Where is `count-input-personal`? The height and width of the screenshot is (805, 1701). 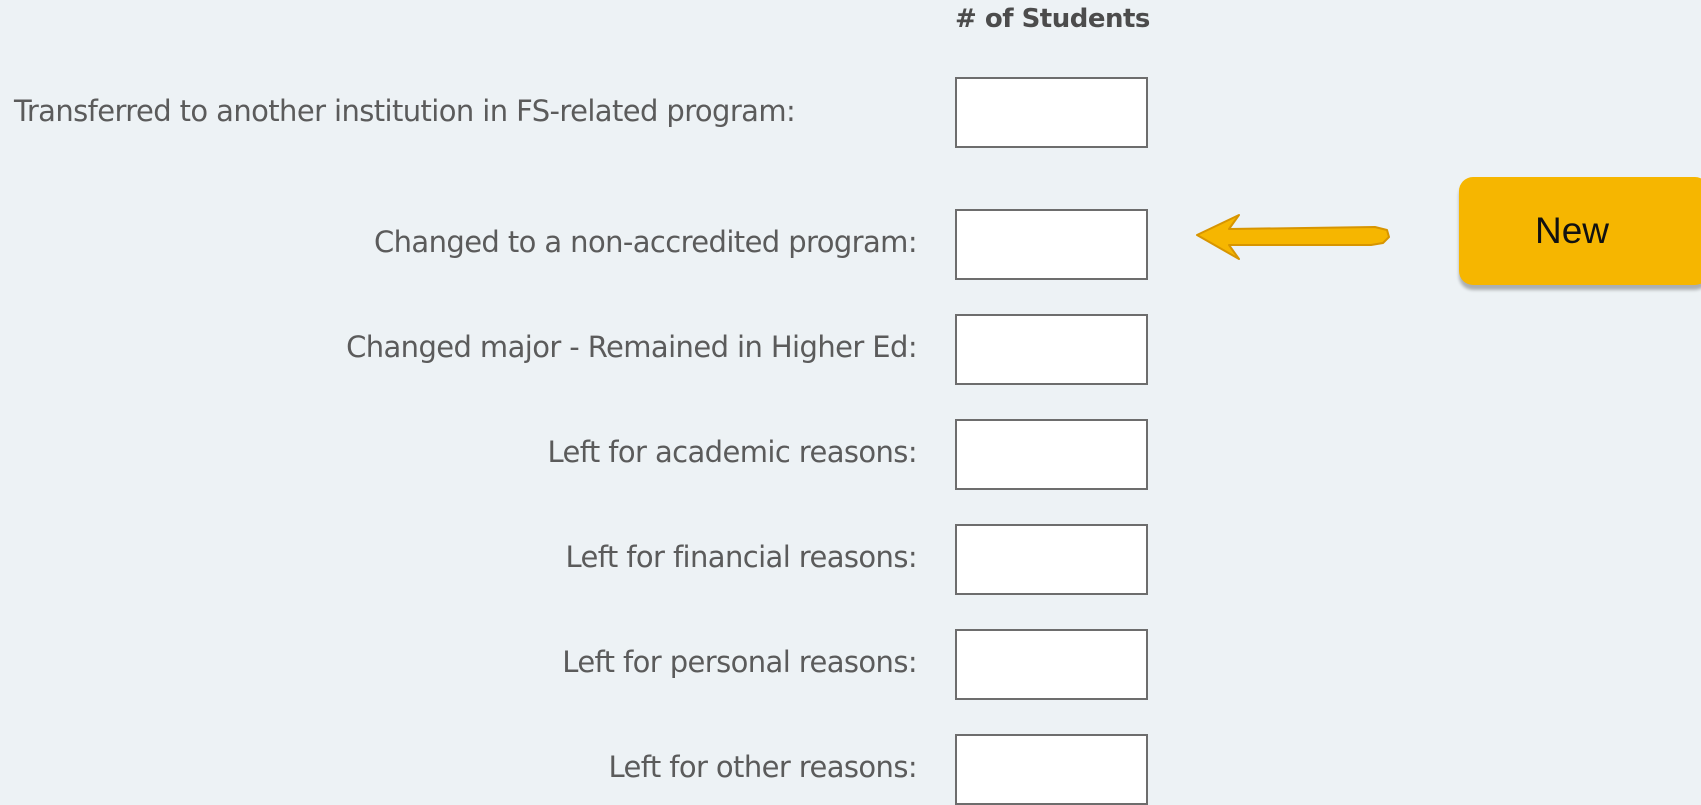 count-input-personal is located at coordinates (1051, 664).